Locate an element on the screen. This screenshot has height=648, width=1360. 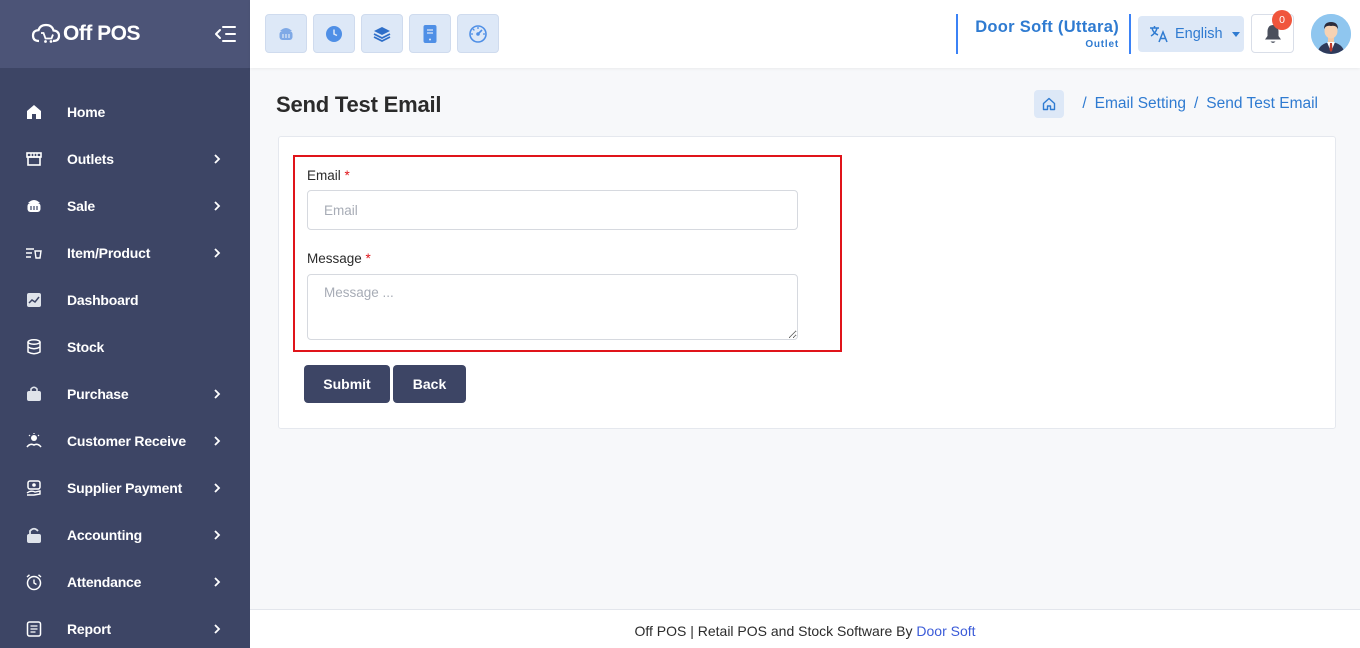
sidebar-collapse-button is located at coordinates (225, 34).